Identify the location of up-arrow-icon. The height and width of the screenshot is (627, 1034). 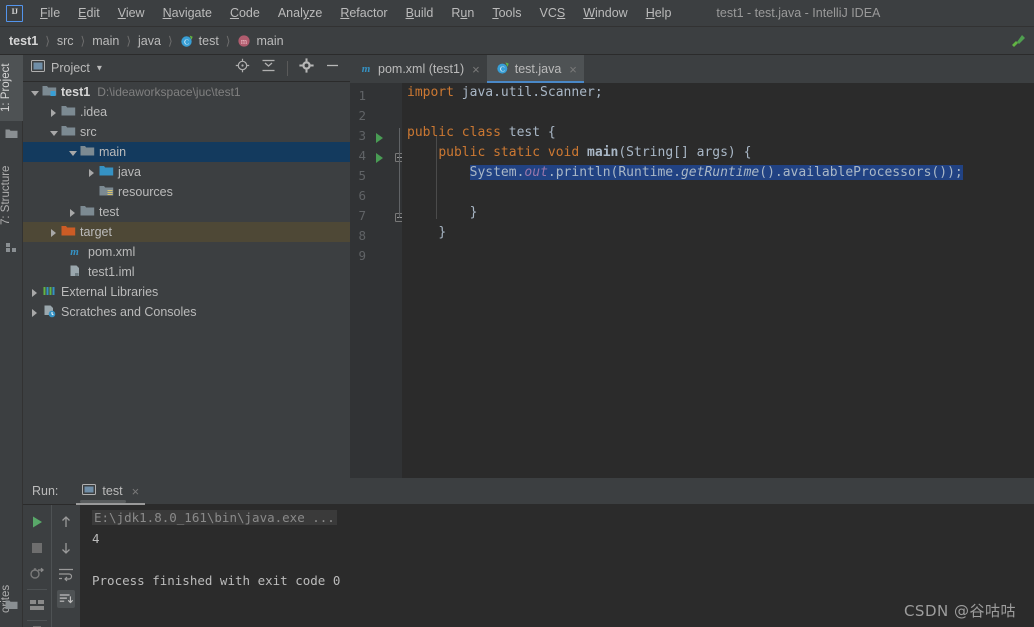
(66, 522).